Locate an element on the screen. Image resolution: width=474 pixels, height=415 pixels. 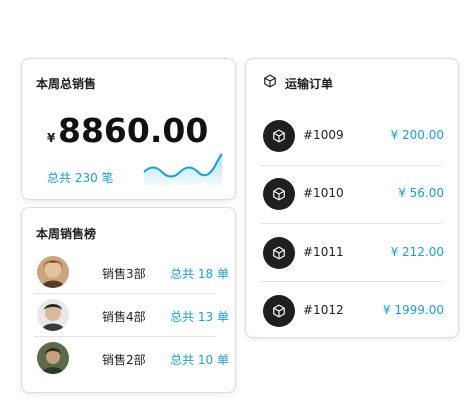
ranking-dept: 销售4部 is located at coordinates (124, 317).